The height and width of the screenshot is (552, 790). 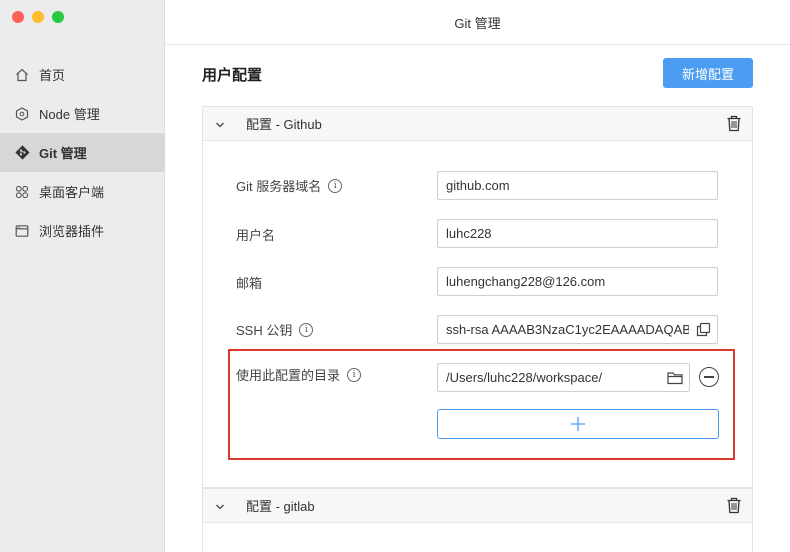 I want to click on sidebar-item-browser-extension: 浏览器插件, so click(x=82, y=230).